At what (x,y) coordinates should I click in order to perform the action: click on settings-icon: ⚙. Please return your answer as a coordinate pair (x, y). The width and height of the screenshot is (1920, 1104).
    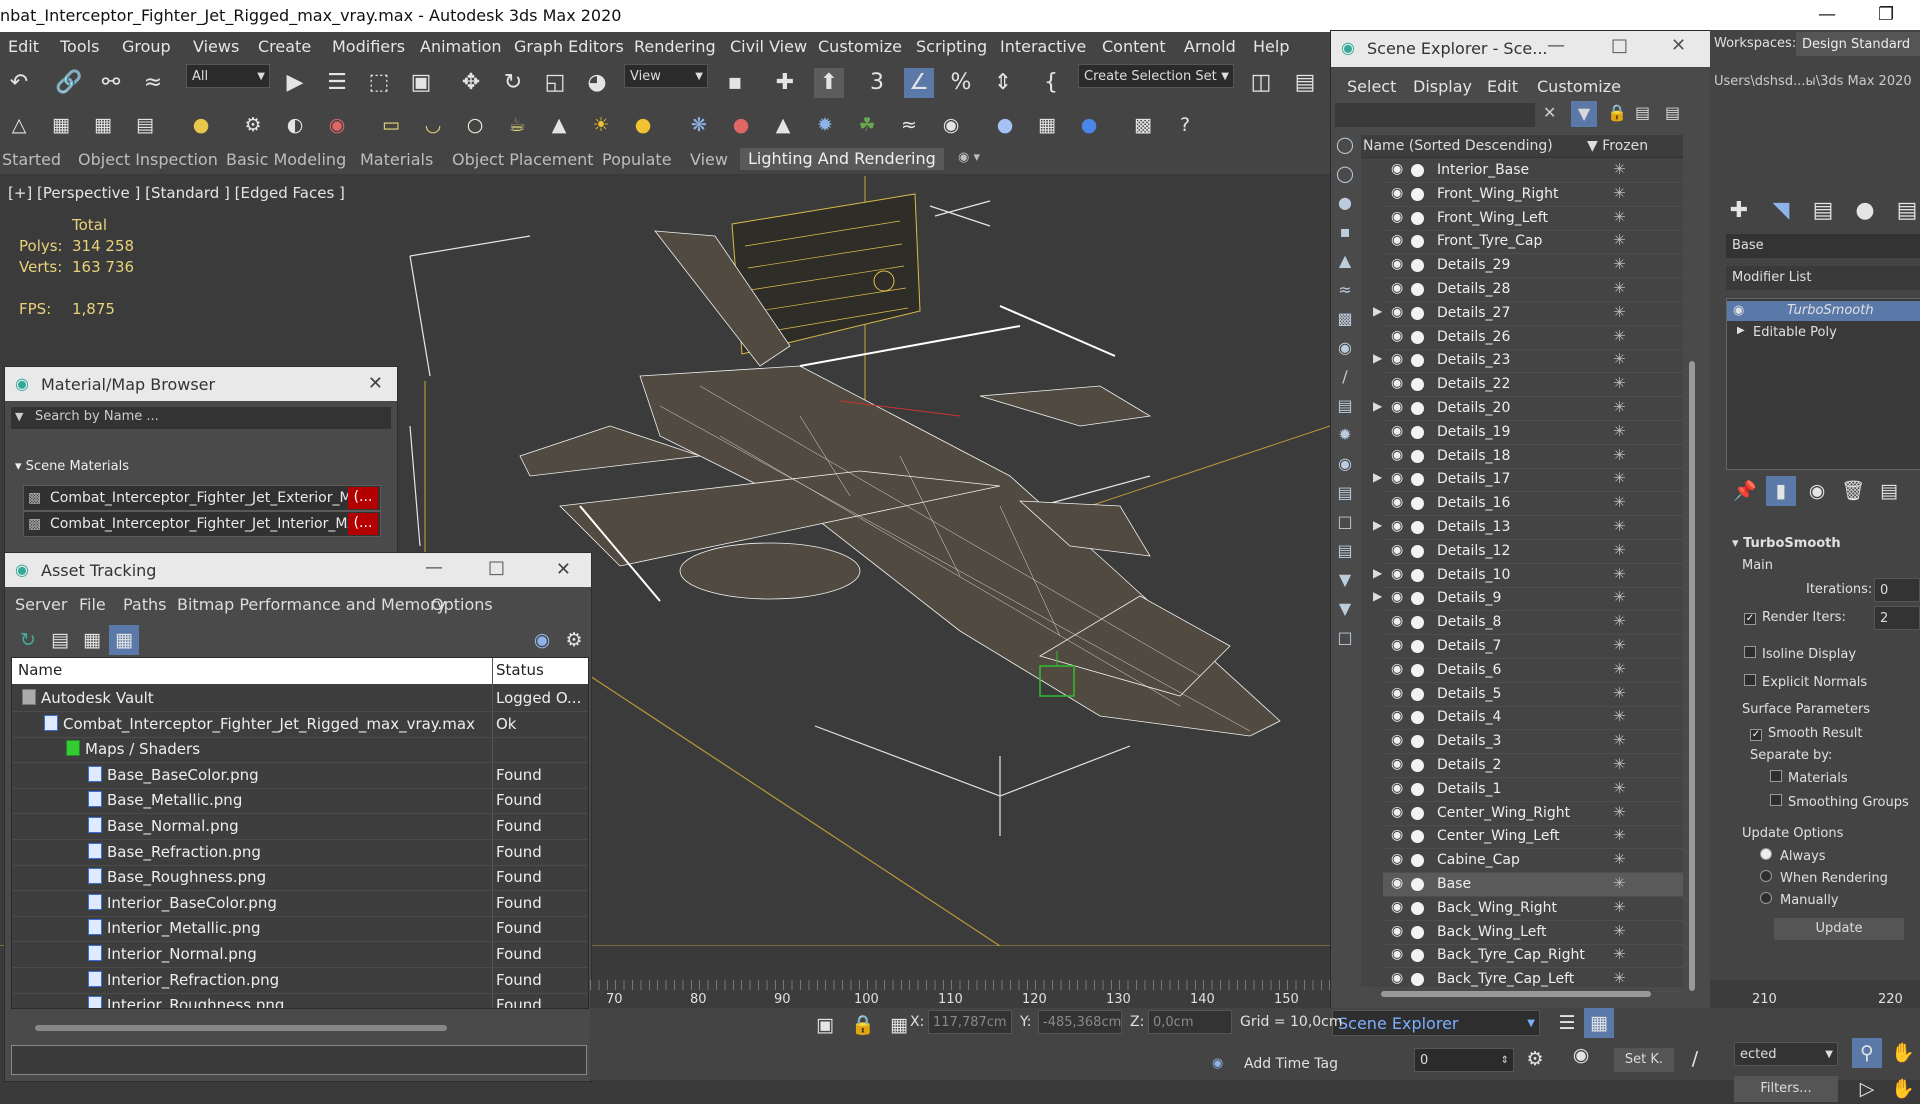
    Looking at the image, I should click on (574, 640).